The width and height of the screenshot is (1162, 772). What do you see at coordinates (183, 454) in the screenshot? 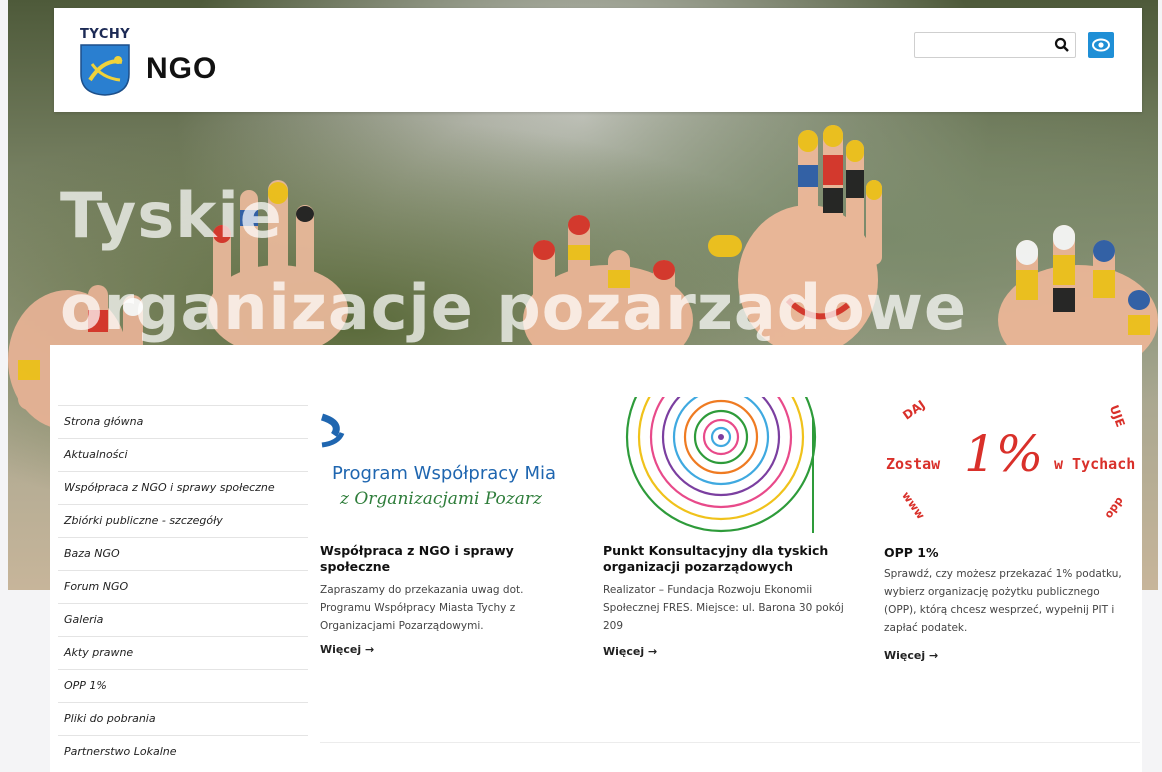
I see `sidebar-item-news: Aktualności` at bounding box center [183, 454].